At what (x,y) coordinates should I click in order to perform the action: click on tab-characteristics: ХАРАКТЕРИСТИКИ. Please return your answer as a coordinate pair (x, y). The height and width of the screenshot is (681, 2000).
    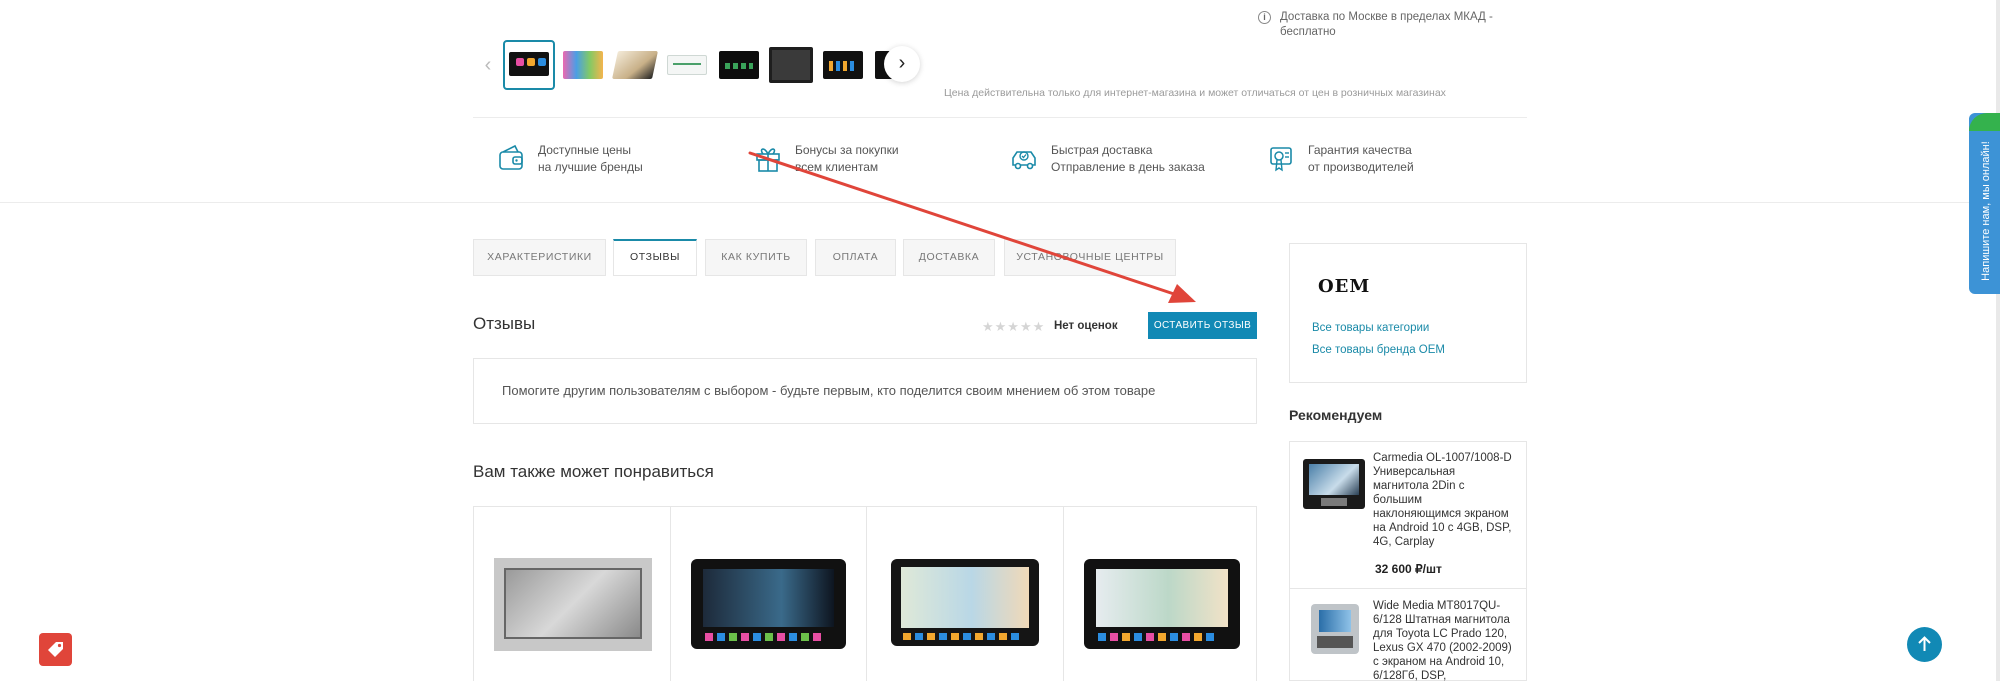
    Looking at the image, I should click on (539, 257).